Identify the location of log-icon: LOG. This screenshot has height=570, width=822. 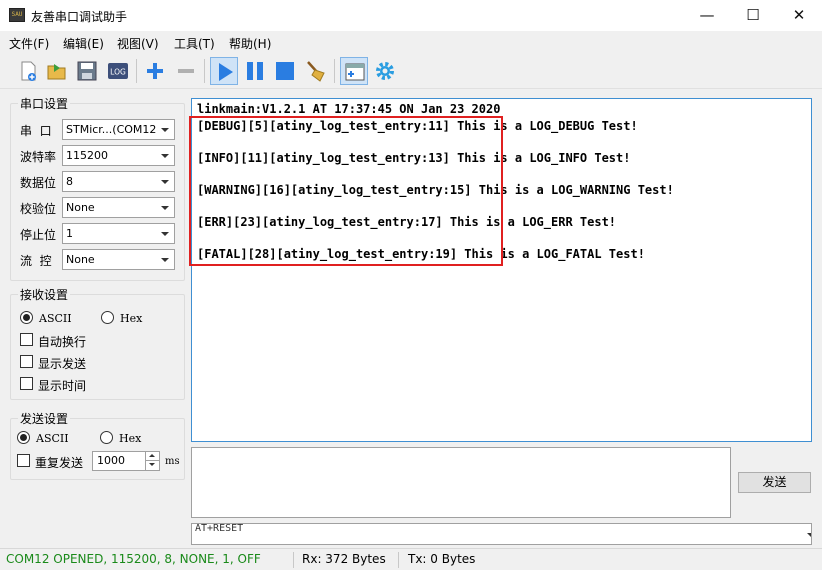
(118, 71).